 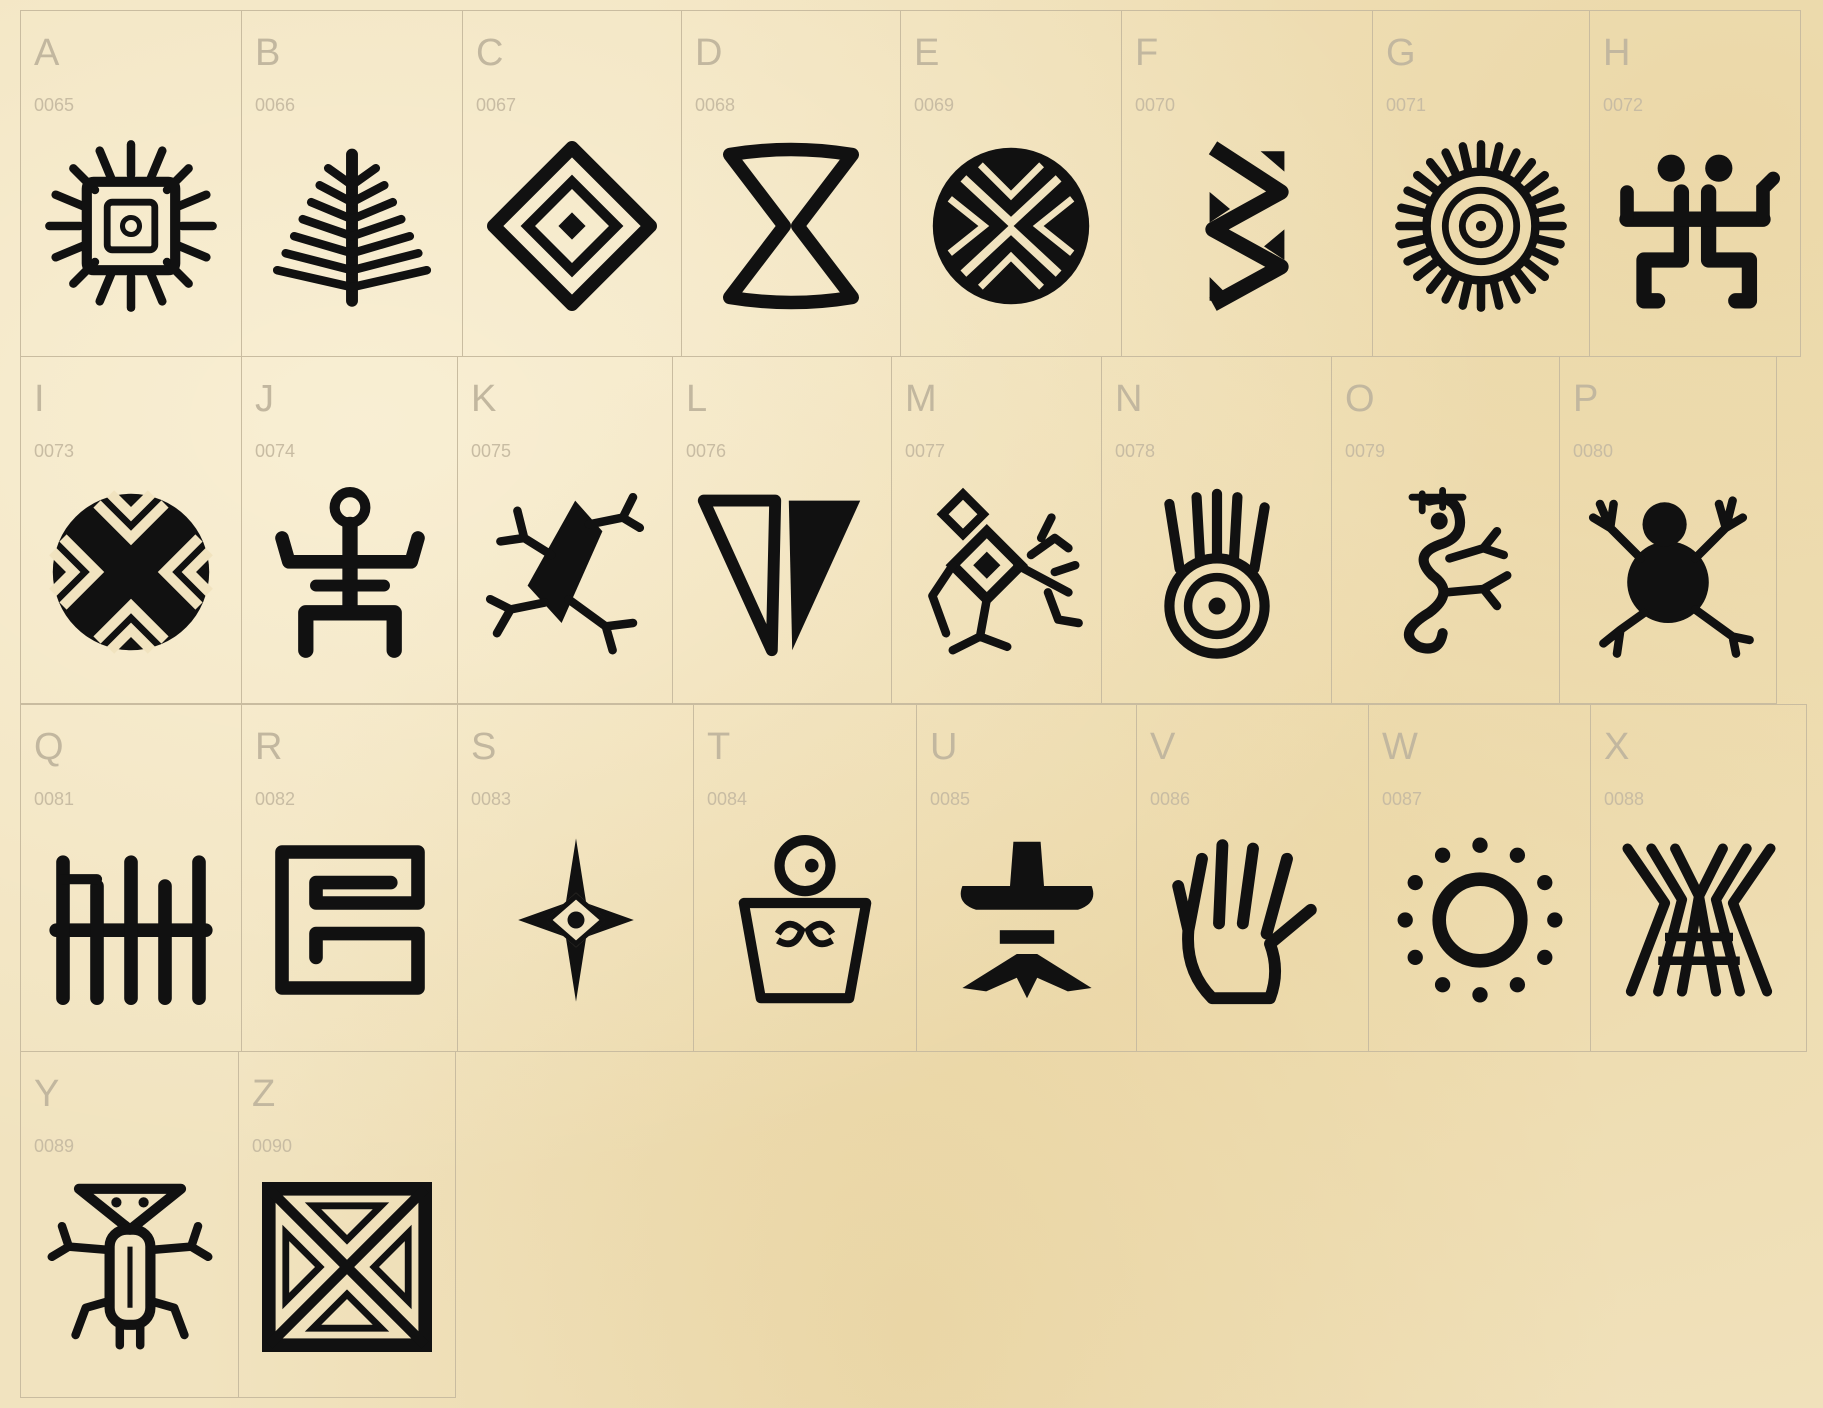 What do you see at coordinates (921, 399) in the screenshot?
I see `glyph-letter: M` at bounding box center [921, 399].